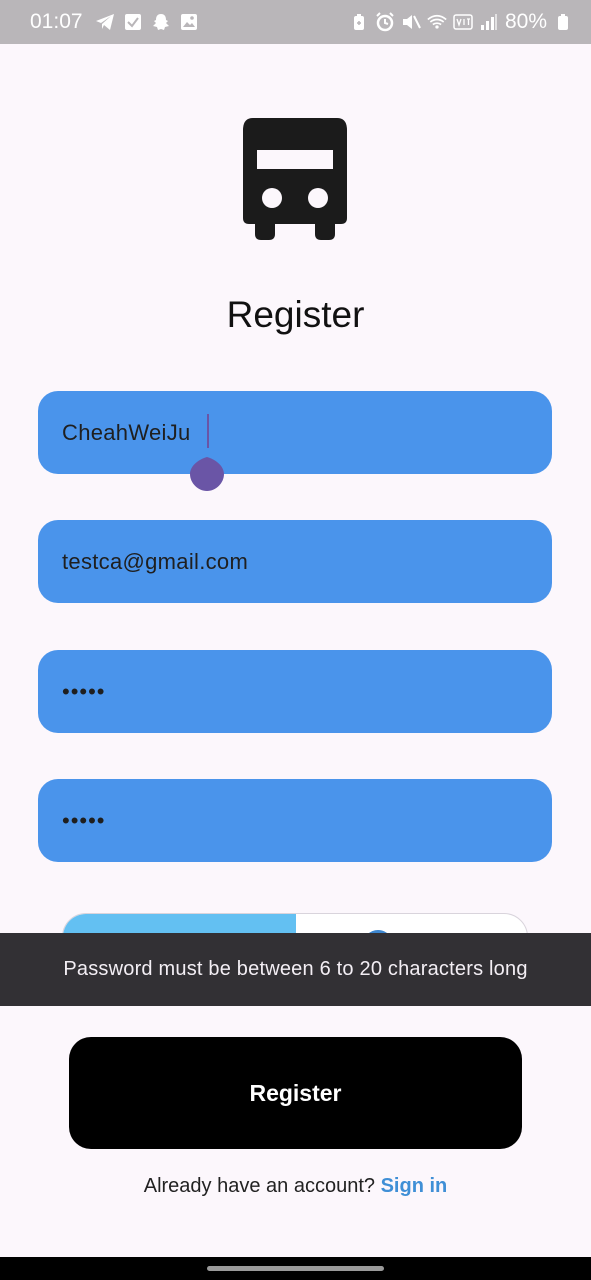  I want to click on signin-prompt: Already have an account?, so click(259, 1186).